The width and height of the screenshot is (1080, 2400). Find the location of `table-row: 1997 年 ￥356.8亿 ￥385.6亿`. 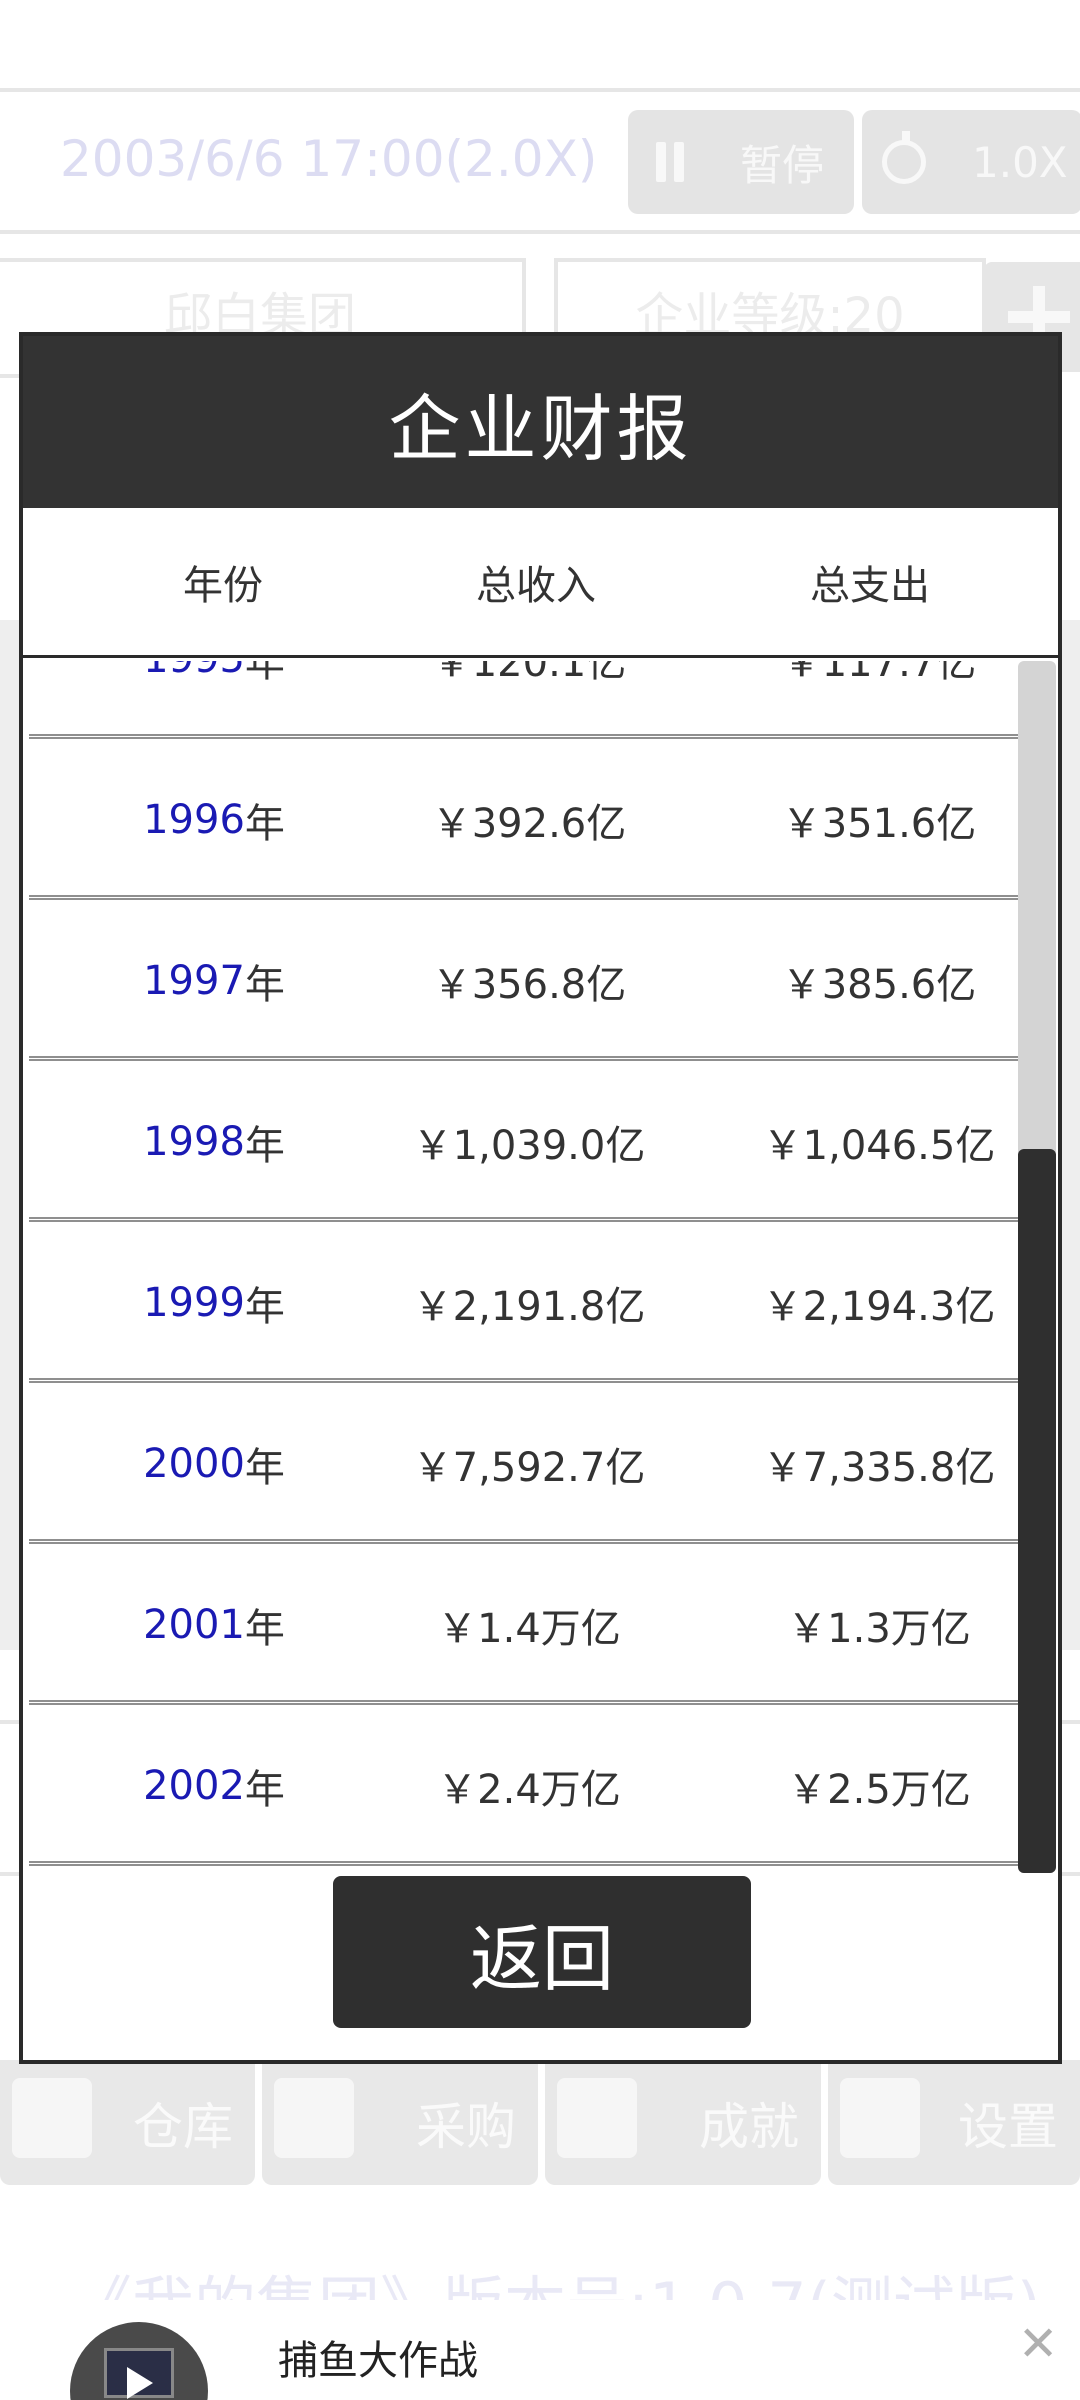

table-row: 1997 年 ￥356.8亿 ￥385.6亿 is located at coordinates (524, 983).